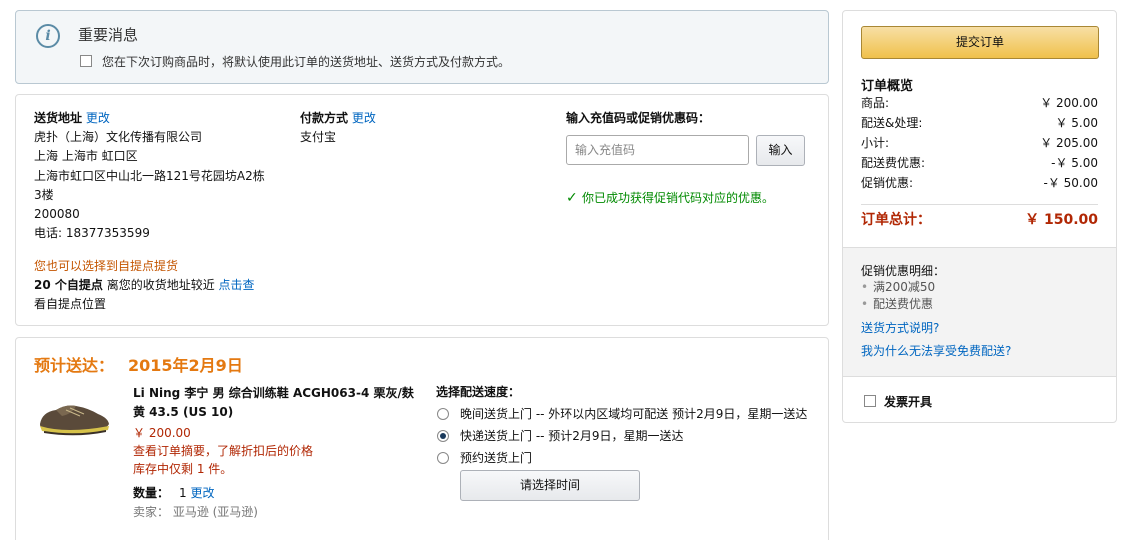  What do you see at coordinates (106, 266) in the screenshot?
I see `pickup-hint: 您也可以选择到自提点提货` at bounding box center [106, 266].